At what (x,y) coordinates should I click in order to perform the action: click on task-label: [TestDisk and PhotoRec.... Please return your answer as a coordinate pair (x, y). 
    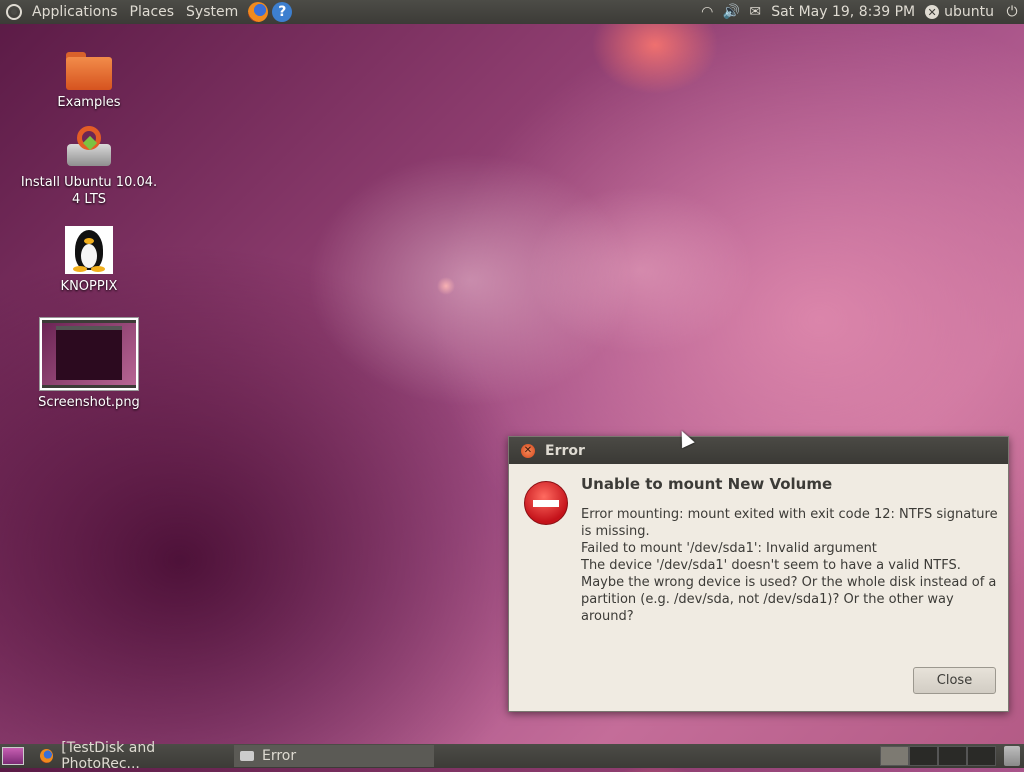
    Looking at the image, I should click on (108, 756).